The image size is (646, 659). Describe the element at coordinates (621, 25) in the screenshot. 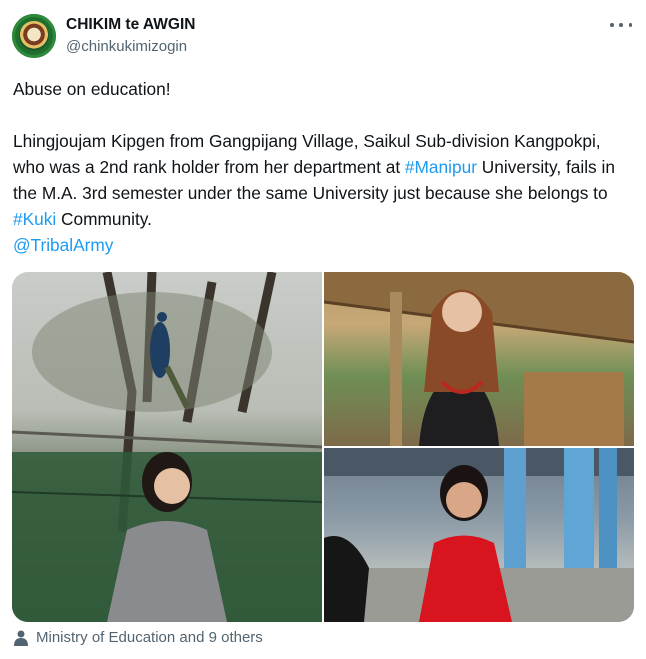

I see `more-options-icon` at that location.